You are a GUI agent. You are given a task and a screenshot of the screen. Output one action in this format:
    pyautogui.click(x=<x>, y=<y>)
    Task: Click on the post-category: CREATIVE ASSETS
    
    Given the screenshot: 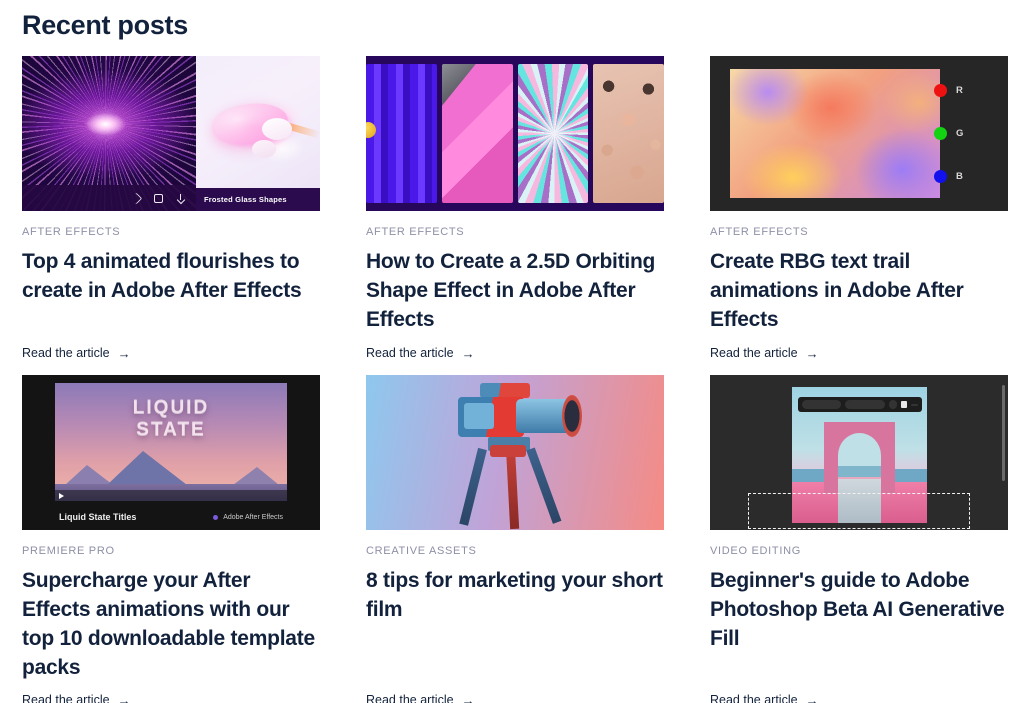 What is the action you would take?
    pyautogui.click(x=421, y=551)
    